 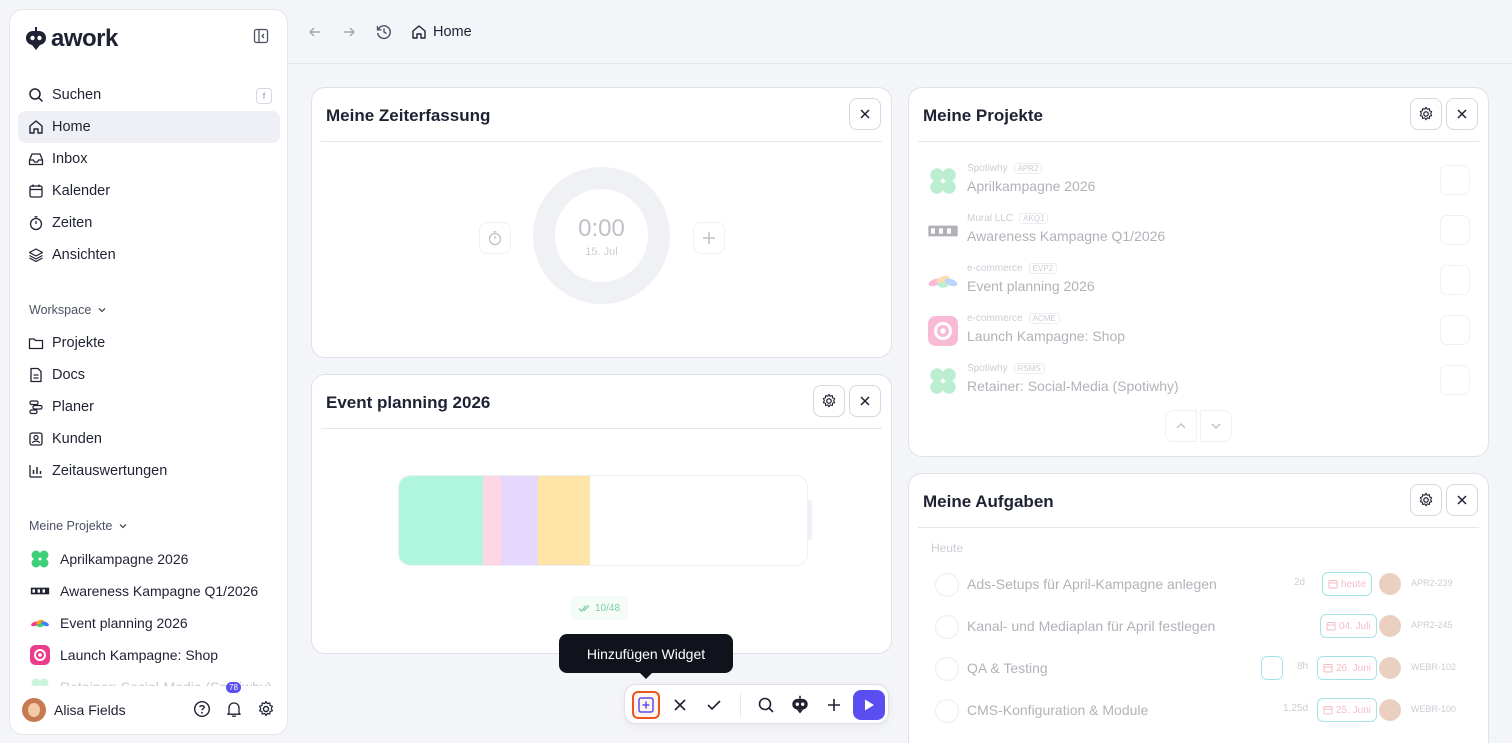 I want to click on my-projects-section-header: Meine Projekte, so click(x=78, y=526).